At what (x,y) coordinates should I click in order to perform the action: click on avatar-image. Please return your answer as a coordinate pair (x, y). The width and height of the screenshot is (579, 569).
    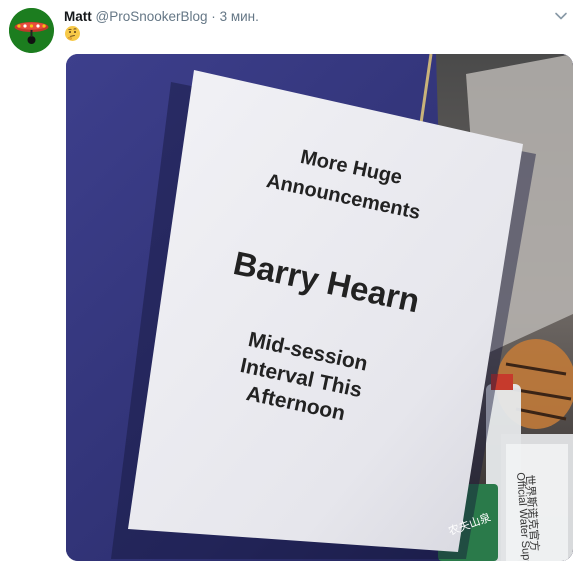
    Looking at the image, I should click on (31, 30).